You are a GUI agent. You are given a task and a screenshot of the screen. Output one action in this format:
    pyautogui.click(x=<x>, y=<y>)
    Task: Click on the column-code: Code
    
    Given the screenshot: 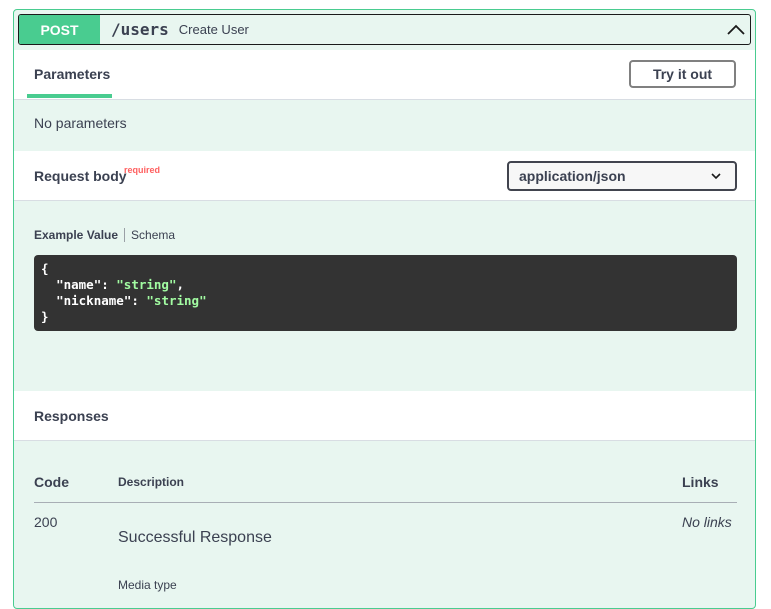 What is the action you would take?
    pyautogui.click(x=51, y=482)
    